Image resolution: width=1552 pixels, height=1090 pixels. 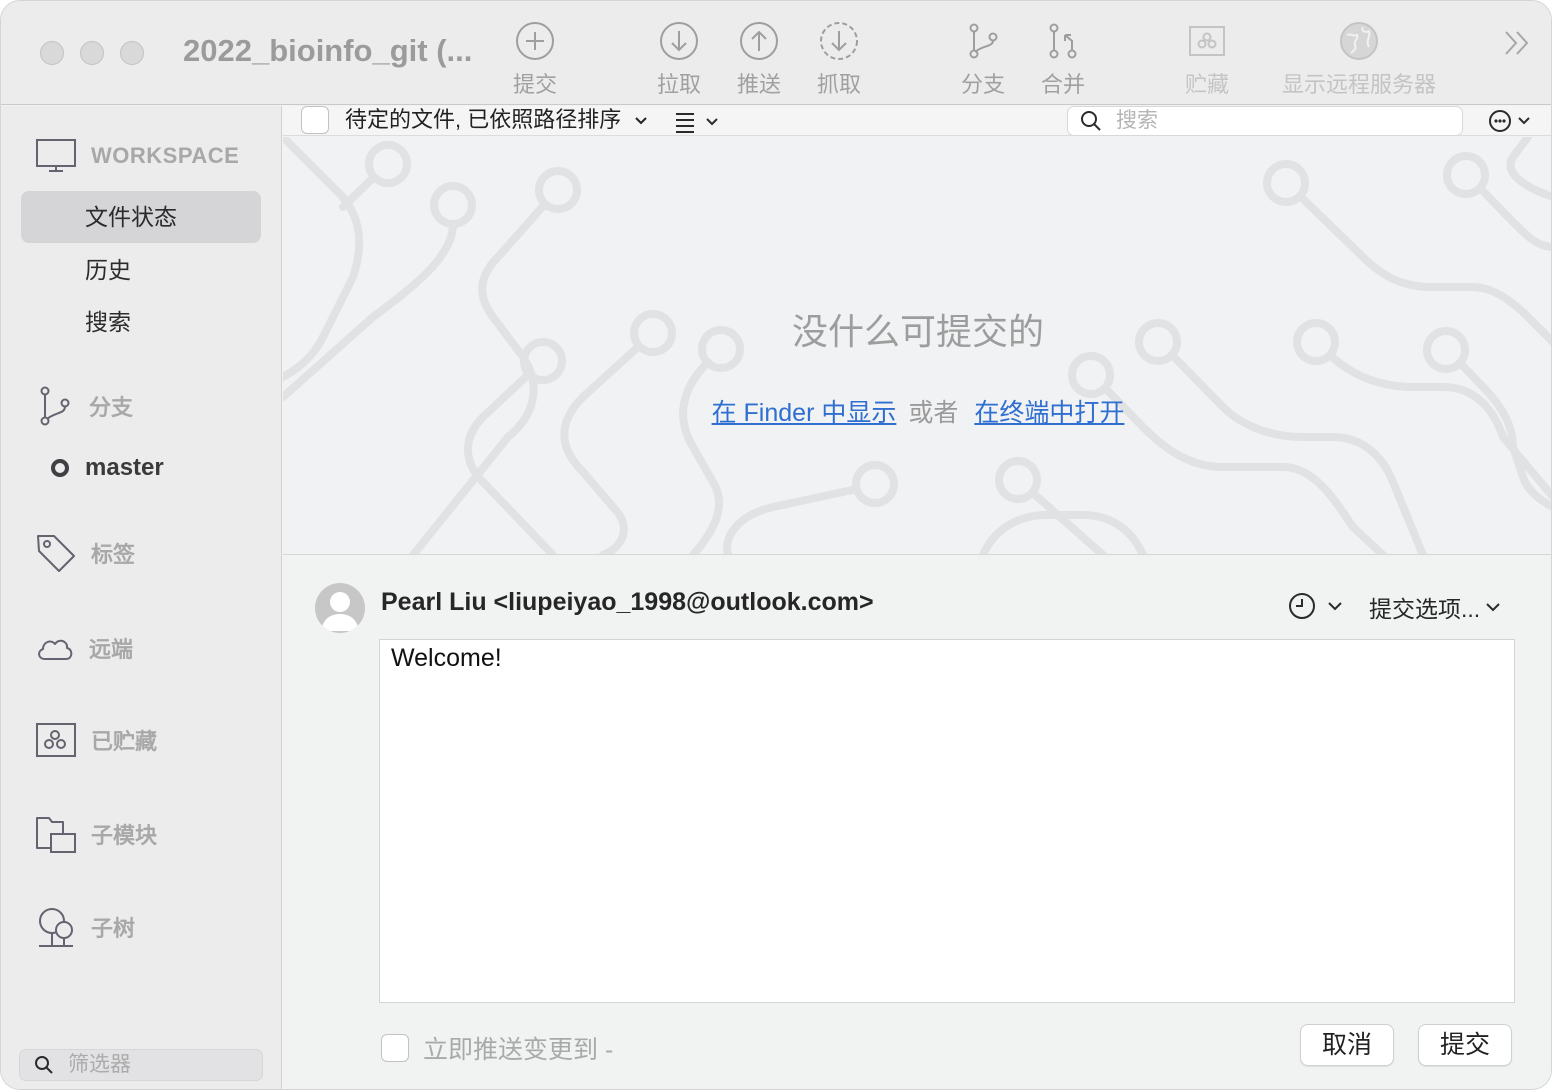 What do you see at coordinates (1517, 43) in the screenshot?
I see `toolbar-overflow-chevron-icon` at bounding box center [1517, 43].